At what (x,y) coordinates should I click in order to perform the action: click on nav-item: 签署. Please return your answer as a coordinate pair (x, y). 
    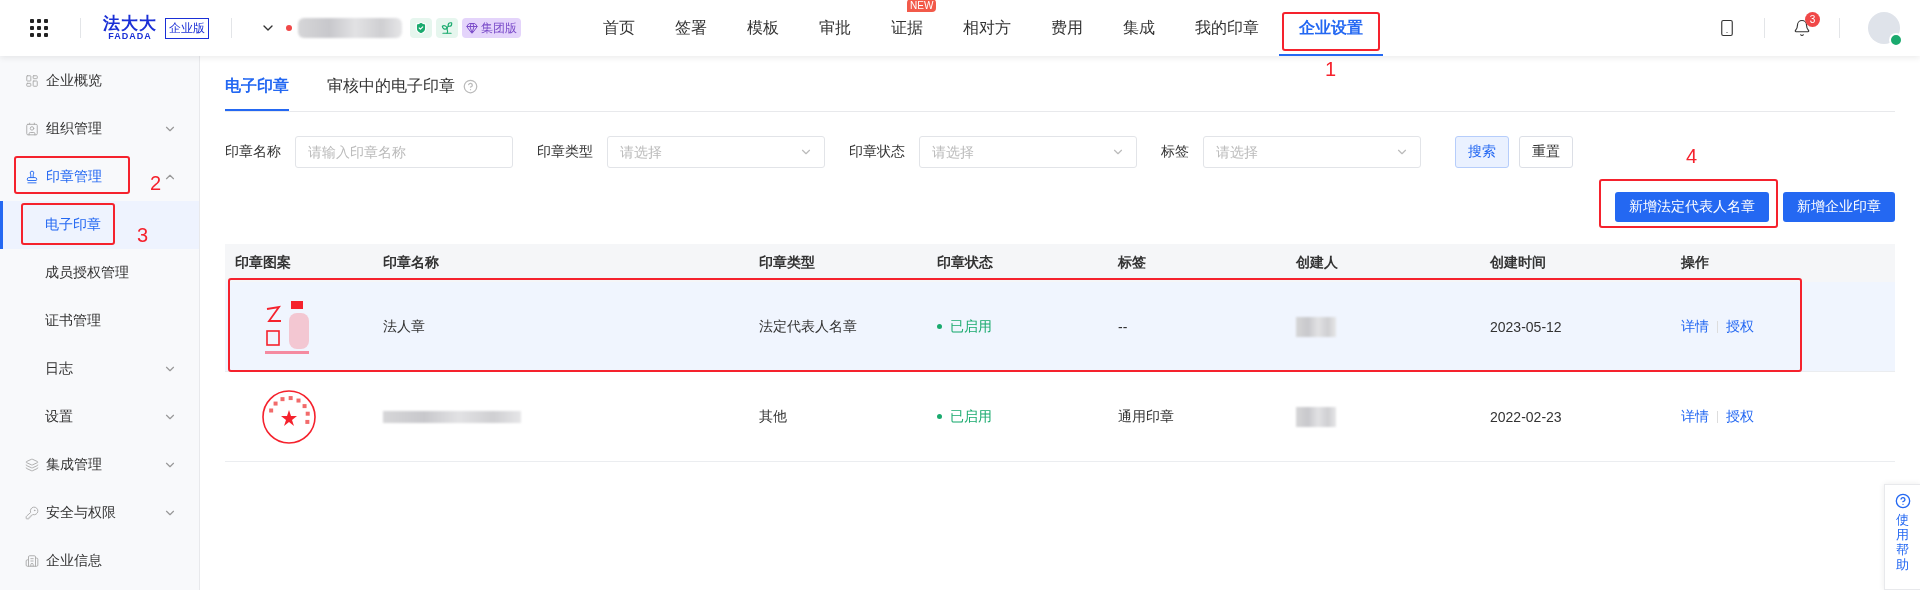
    Looking at the image, I should click on (691, 28).